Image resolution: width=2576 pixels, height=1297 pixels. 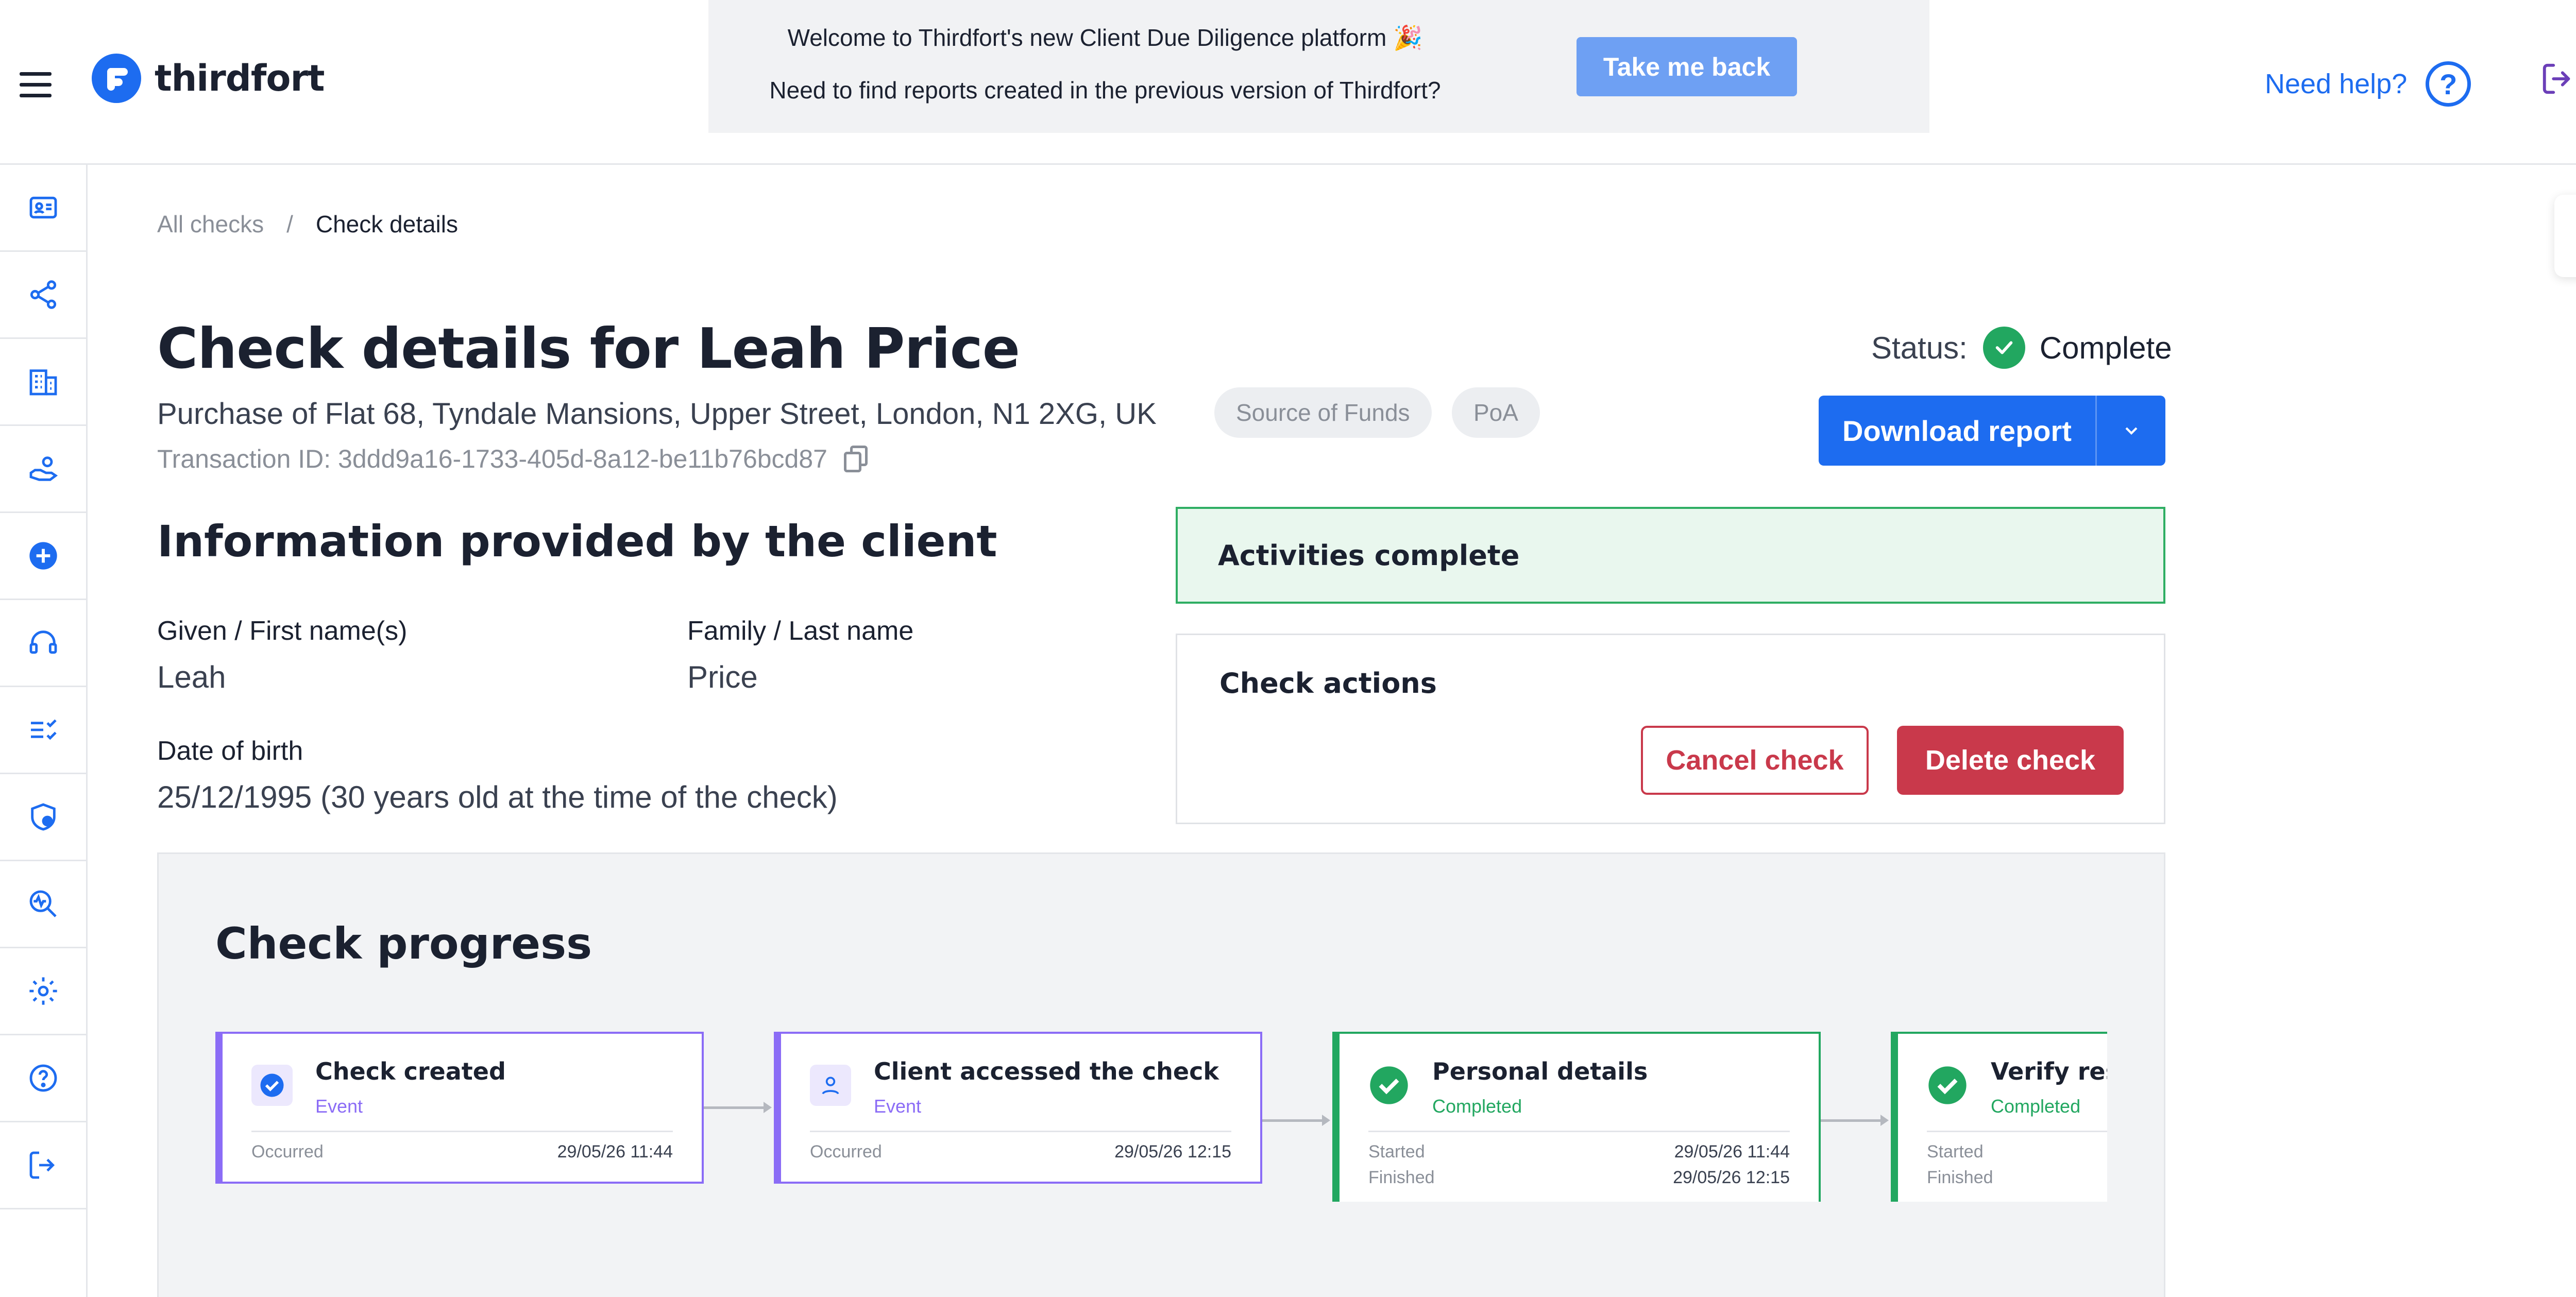 I want to click on sidebar-item-compliance, so click(x=43, y=817).